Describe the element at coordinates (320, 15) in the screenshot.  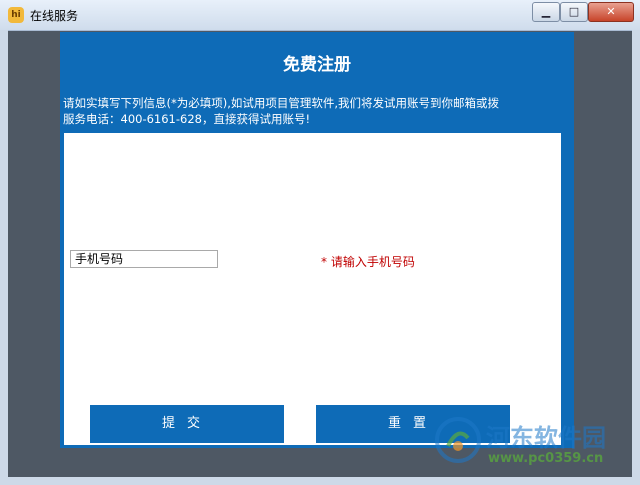
I see `title-bar: hi 在线服务 ▁ □ ✕` at that location.